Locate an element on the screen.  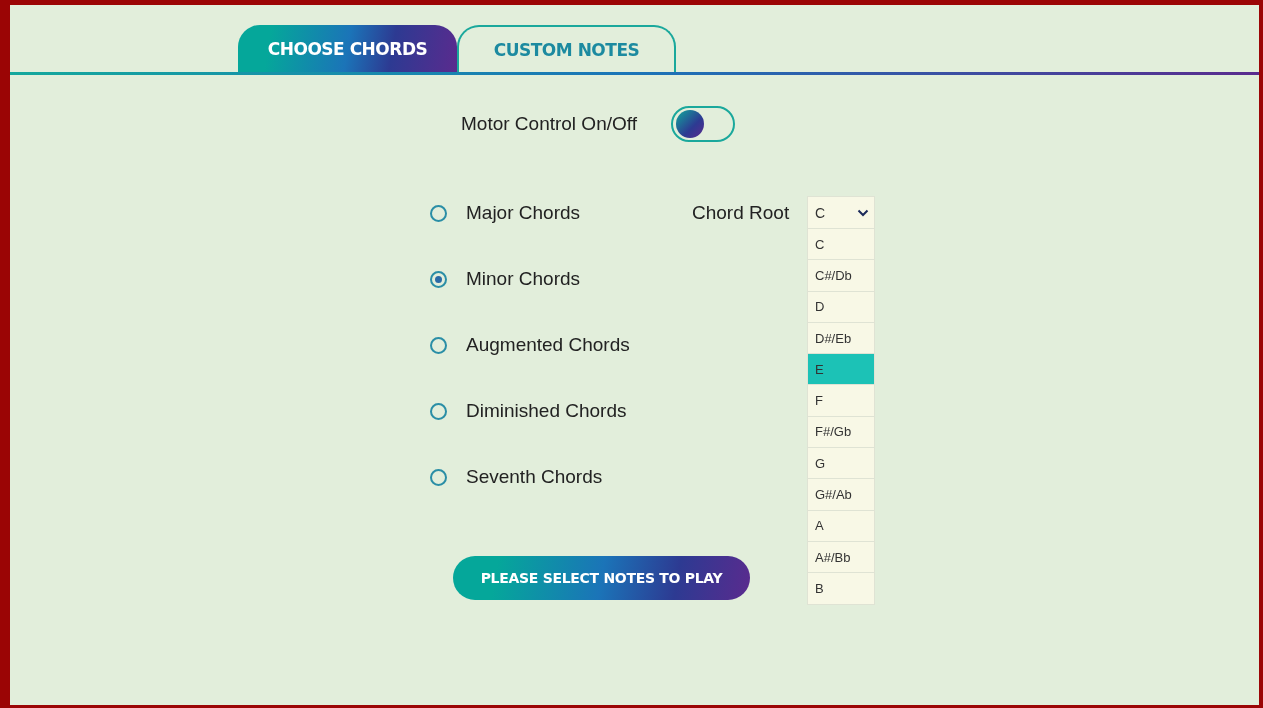
dropdown-option: G is located at coordinates (841, 464).